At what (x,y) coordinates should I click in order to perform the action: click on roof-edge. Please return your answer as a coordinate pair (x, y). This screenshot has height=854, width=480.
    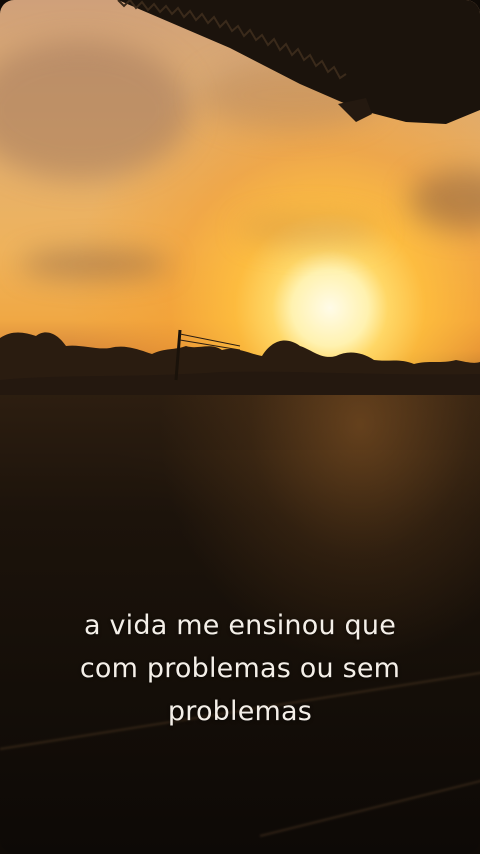
    Looking at the image, I should click on (298, 62).